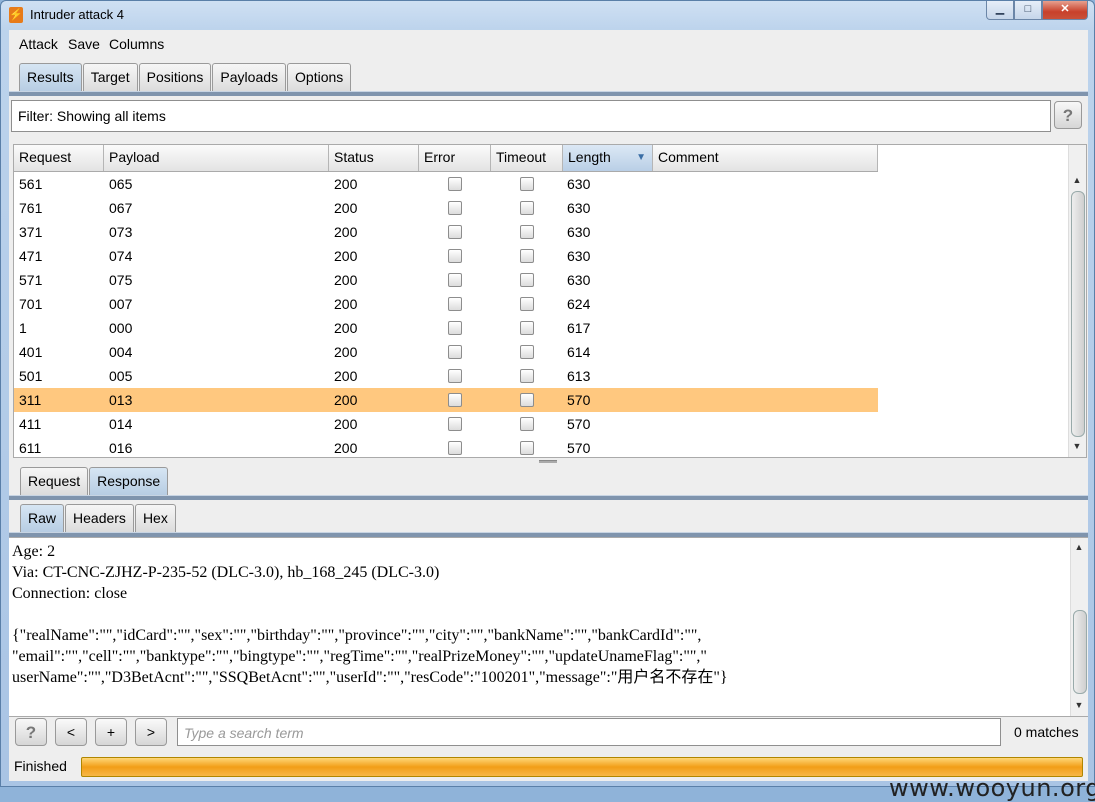  Describe the element at coordinates (54, 481) in the screenshot. I see `tab-request: Request` at that location.